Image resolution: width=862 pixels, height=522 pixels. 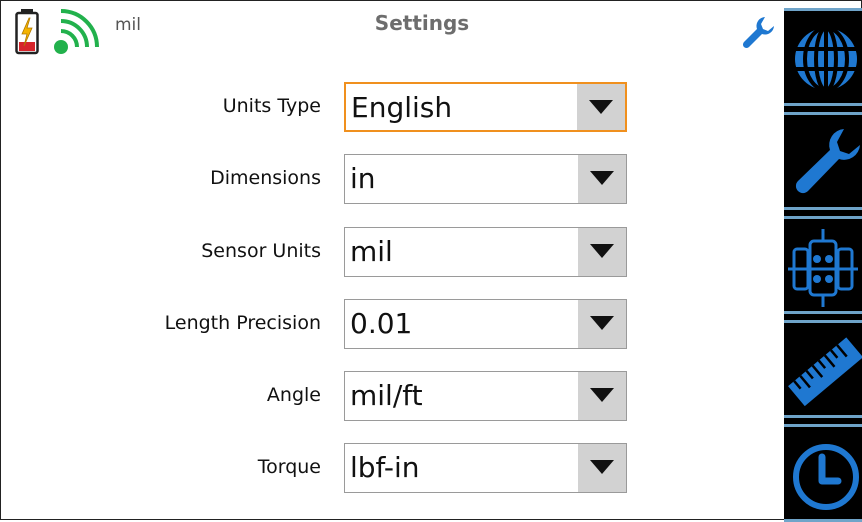 I want to click on setting-row-dimensions: Dimensions in, so click(x=381, y=181).